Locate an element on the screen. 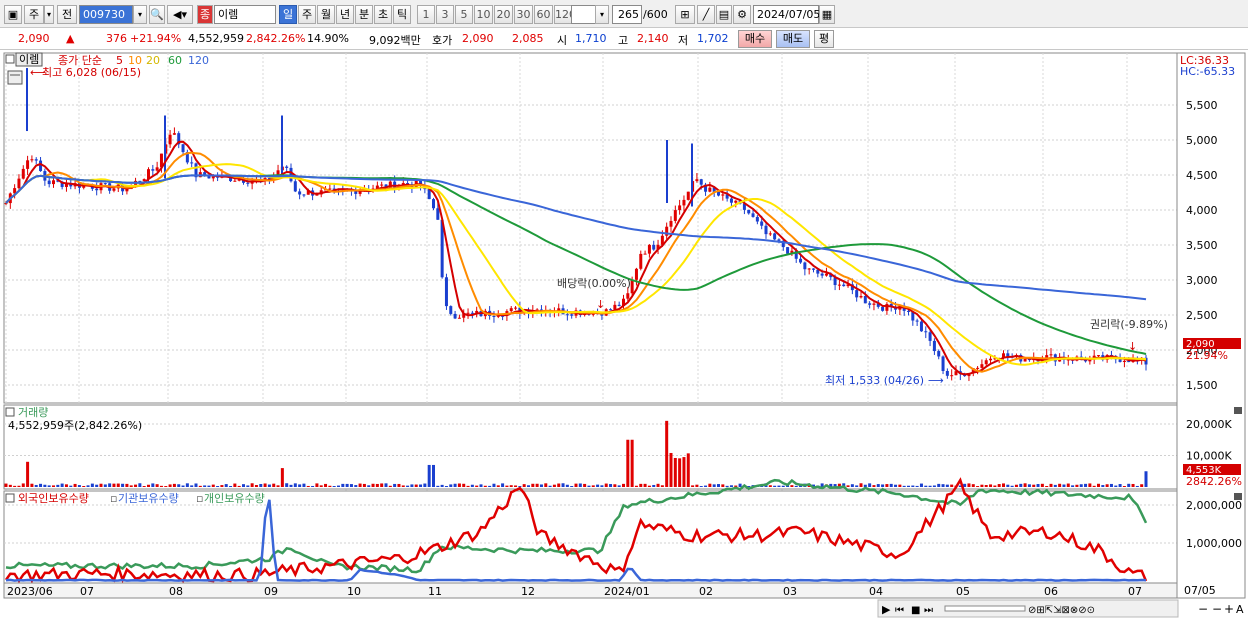 The width and height of the screenshot is (1248, 621). interval-button-30: 30 is located at coordinates (523, 14).